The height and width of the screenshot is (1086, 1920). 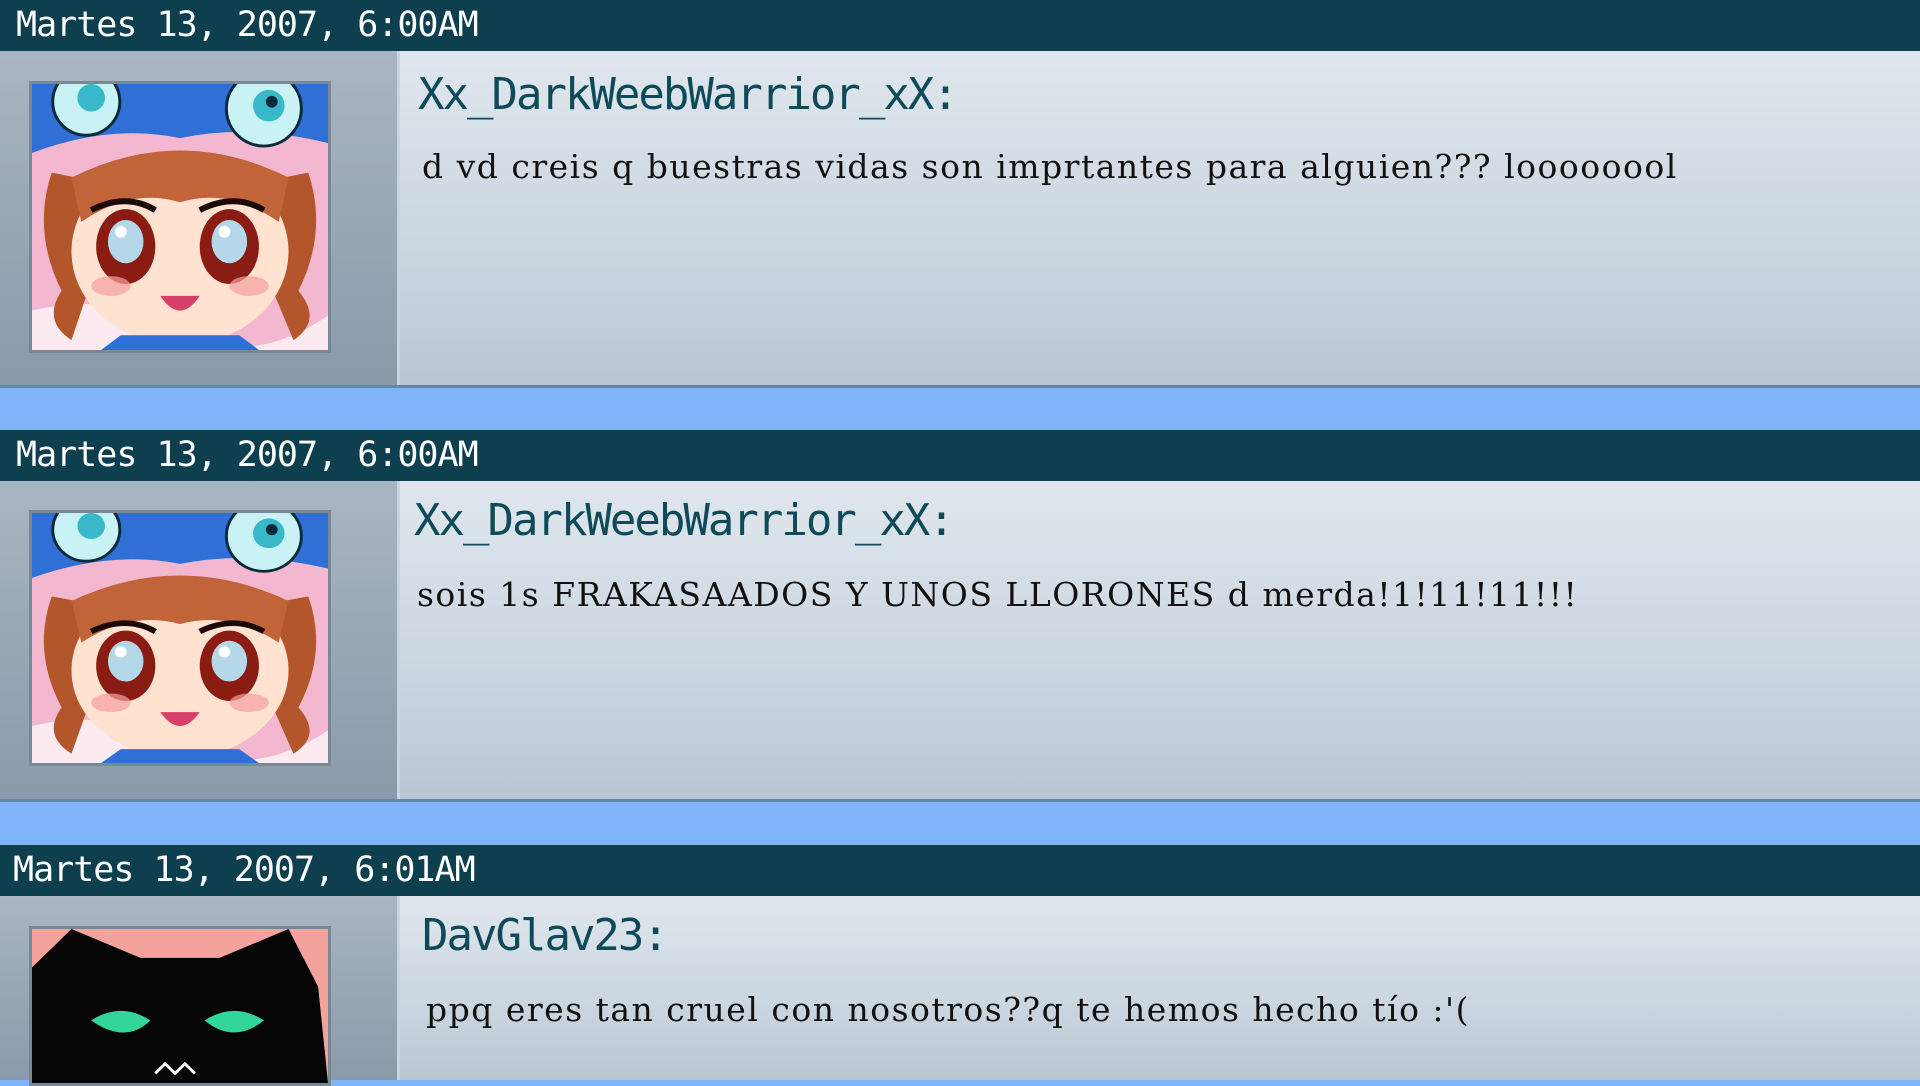 I want to click on black-cat-avatar-icon, so click(x=180, y=1006).